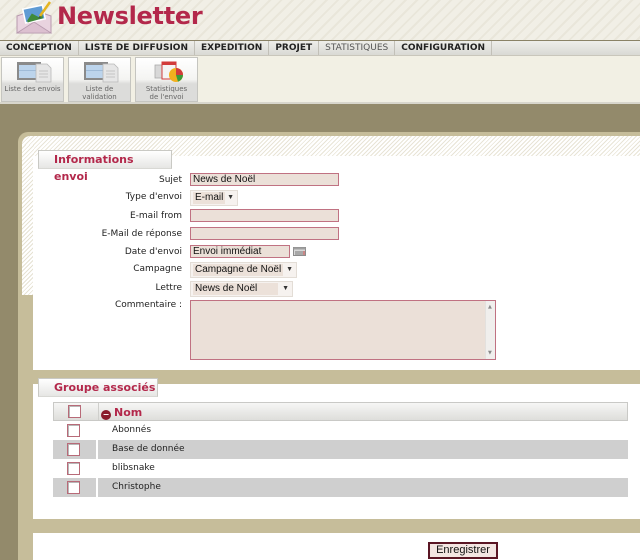 This screenshot has height=560, width=640. What do you see at coordinates (340, 411) in the screenshot?
I see `table-header-row: − Nom` at bounding box center [340, 411].